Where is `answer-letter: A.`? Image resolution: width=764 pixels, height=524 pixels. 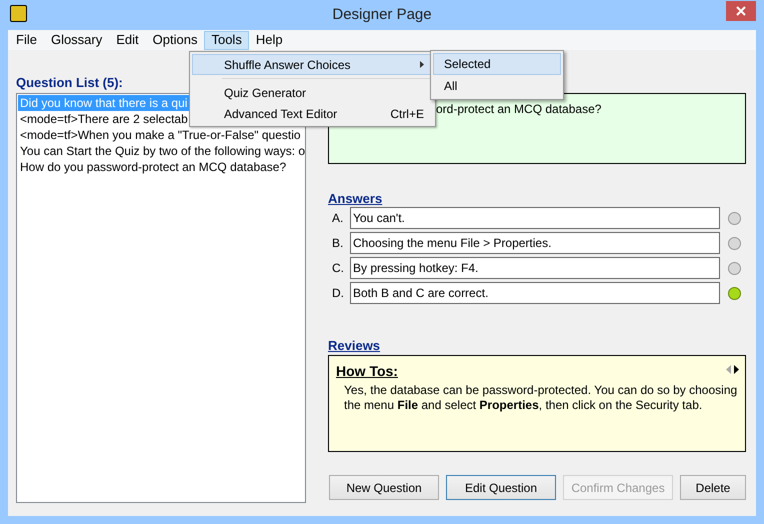 answer-letter: A. is located at coordinates (338, 218).